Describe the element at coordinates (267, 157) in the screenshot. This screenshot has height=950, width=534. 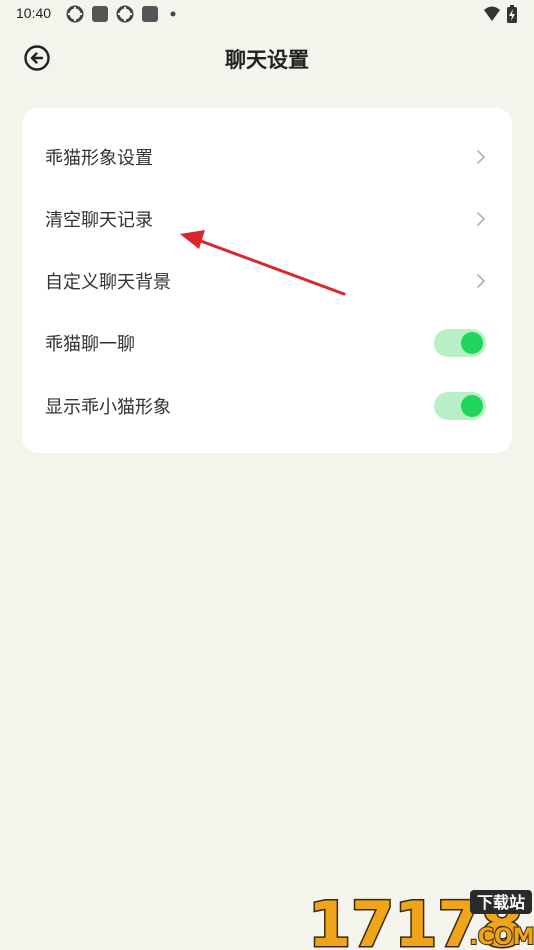
I see `settings-item-cat-avatar: 乖猫形象设置` at that location.